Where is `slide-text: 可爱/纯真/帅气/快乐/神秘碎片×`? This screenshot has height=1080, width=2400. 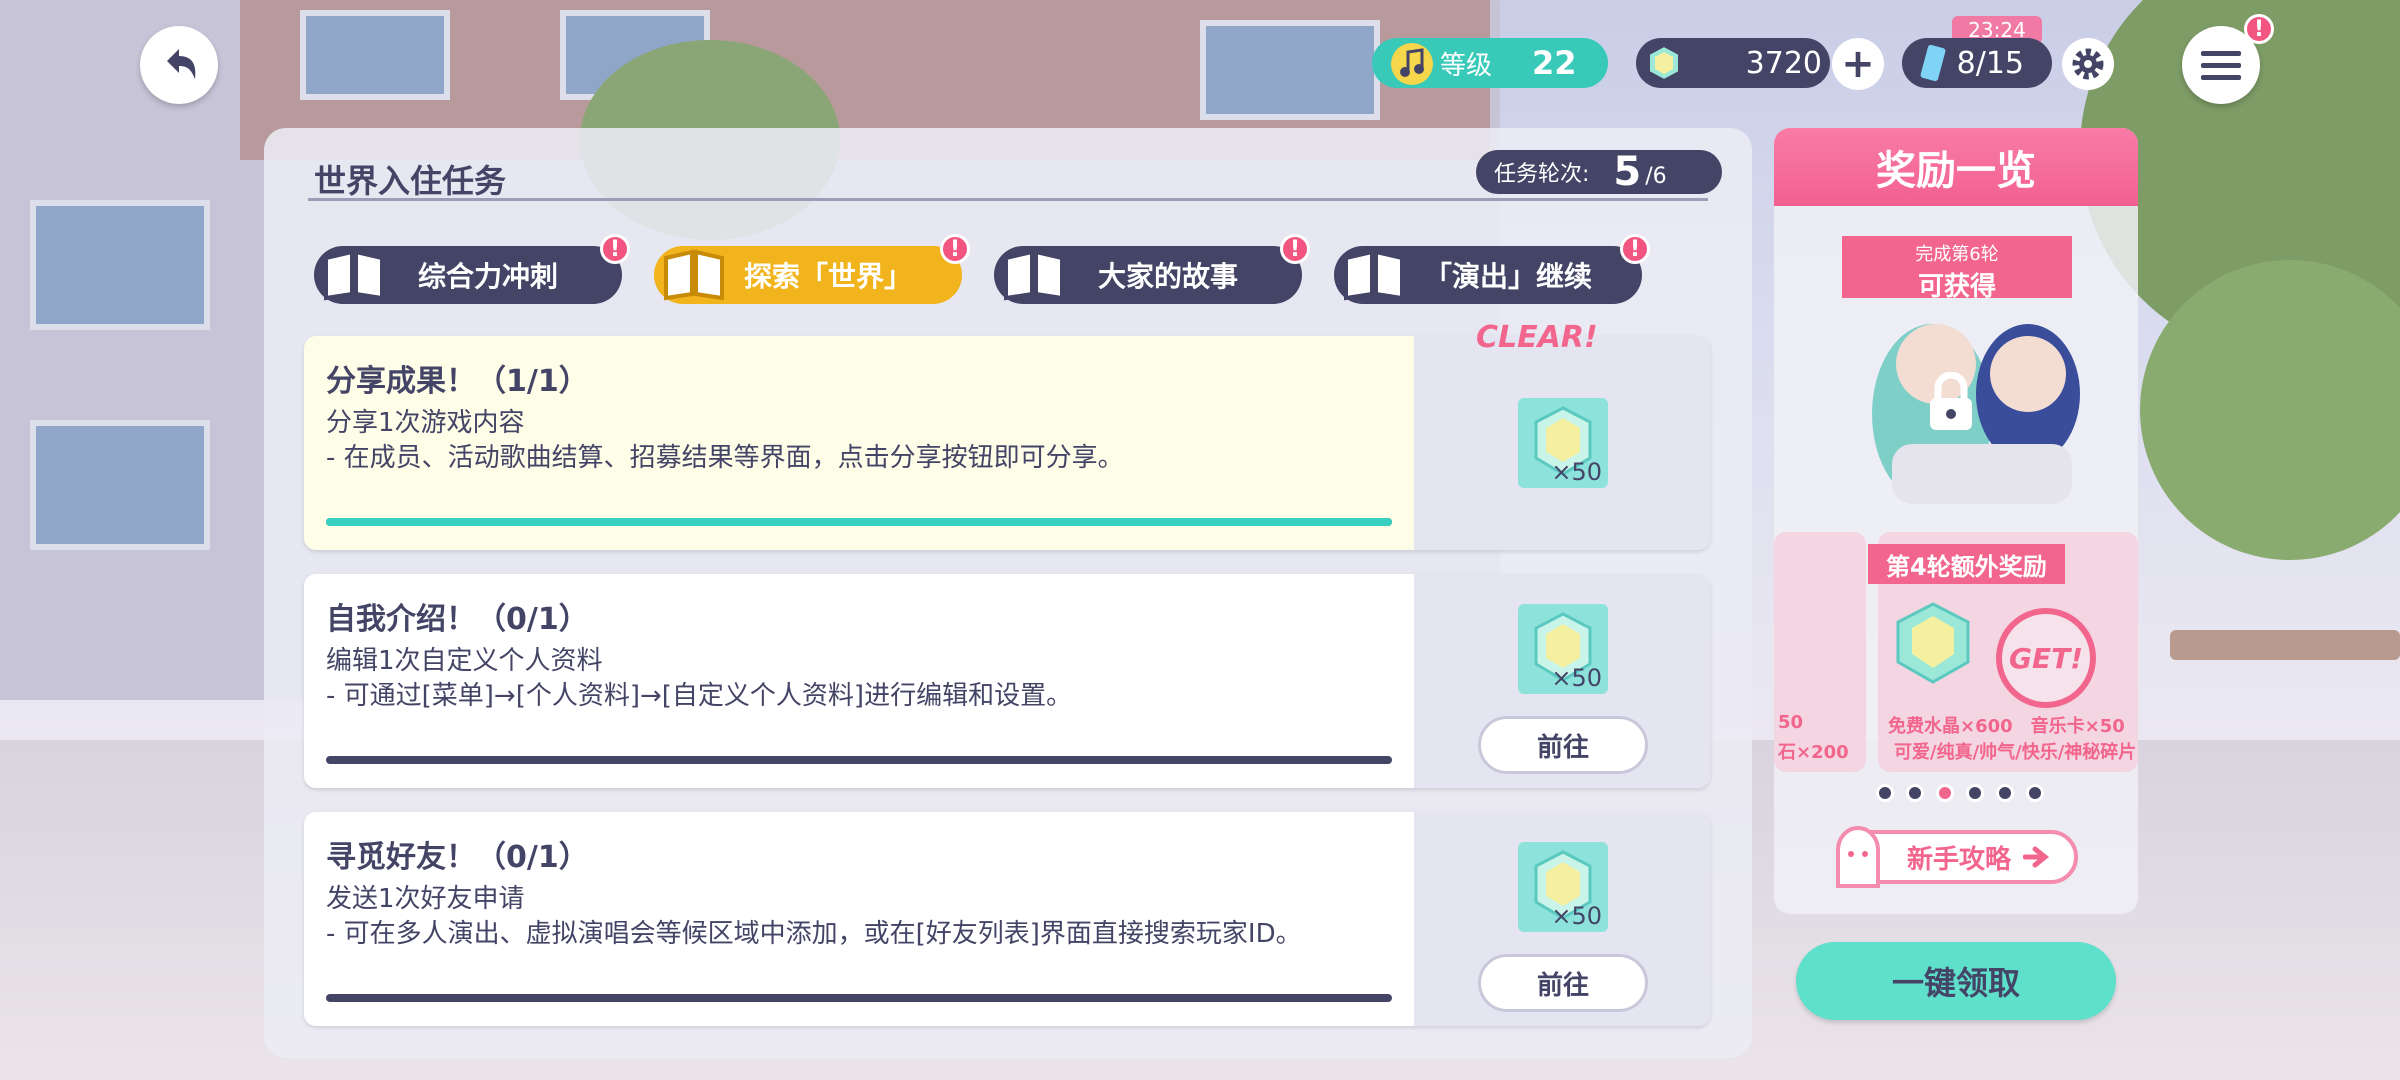
slide-text: 可爱/纯真/帅气/快乐/神秘碎片× is located at coordinates (2016, 752).